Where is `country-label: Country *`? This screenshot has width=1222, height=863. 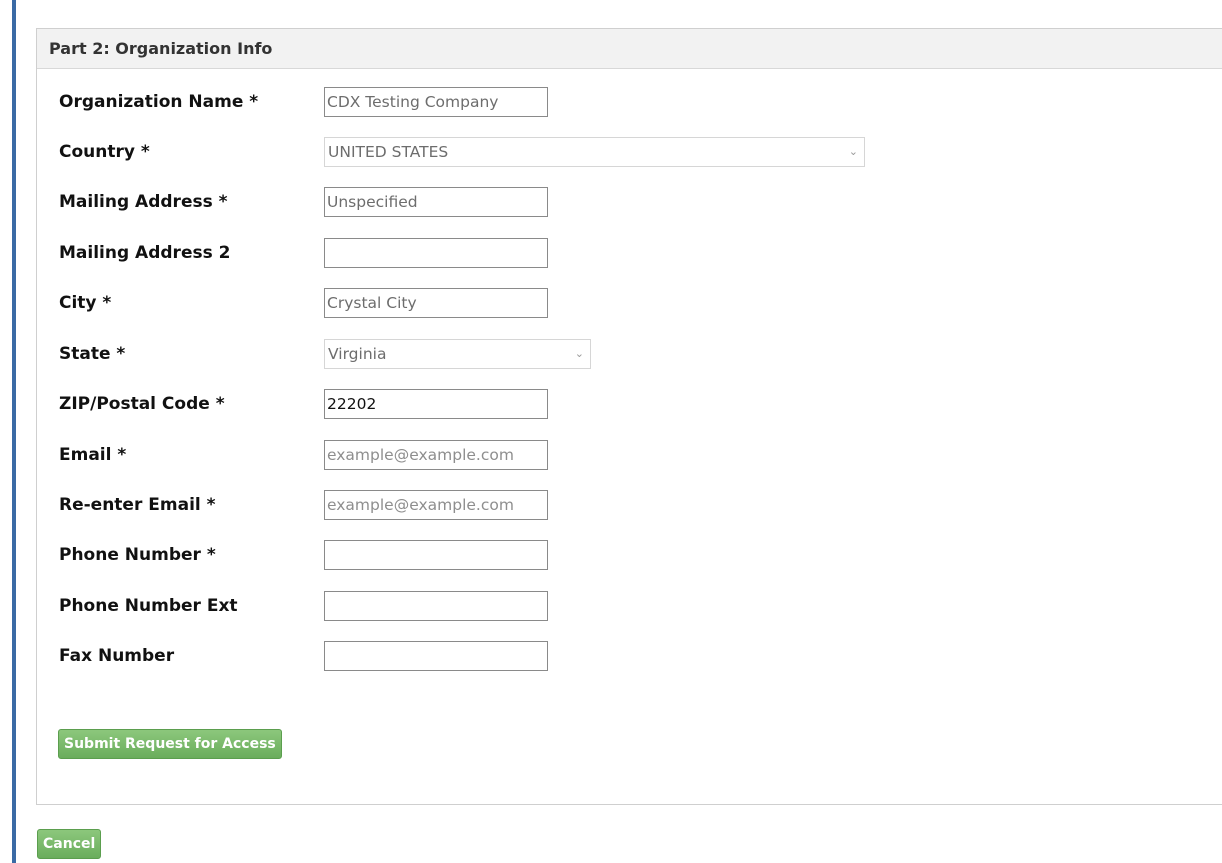 country-label: Country * is located at coordinates (104, 152).